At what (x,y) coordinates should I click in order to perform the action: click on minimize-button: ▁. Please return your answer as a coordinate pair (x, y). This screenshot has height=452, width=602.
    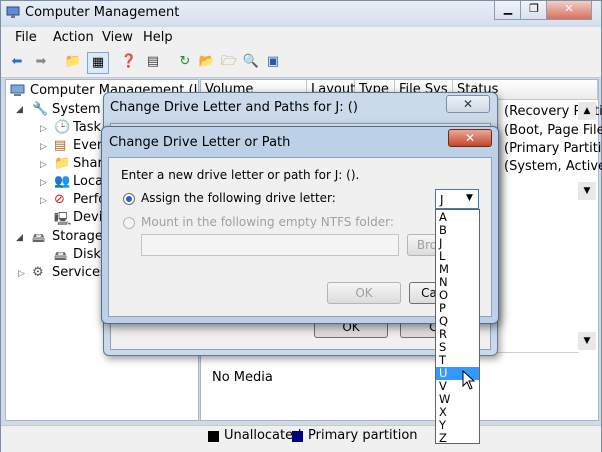
    Looking at the image, I should click on (508, 10).